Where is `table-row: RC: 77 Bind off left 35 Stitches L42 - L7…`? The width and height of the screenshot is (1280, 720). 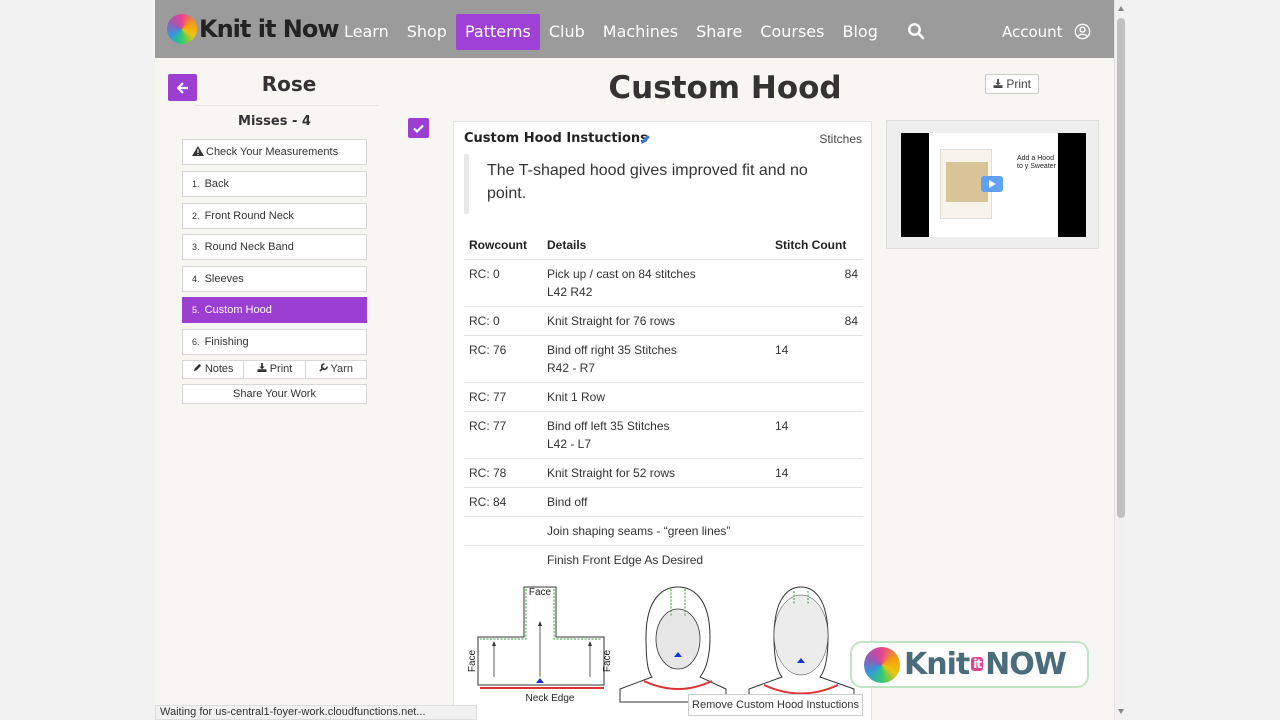 table-row: RC: 77 Bind off left 35 Stitches L42 - L7… is located at coordinates (663, 435).